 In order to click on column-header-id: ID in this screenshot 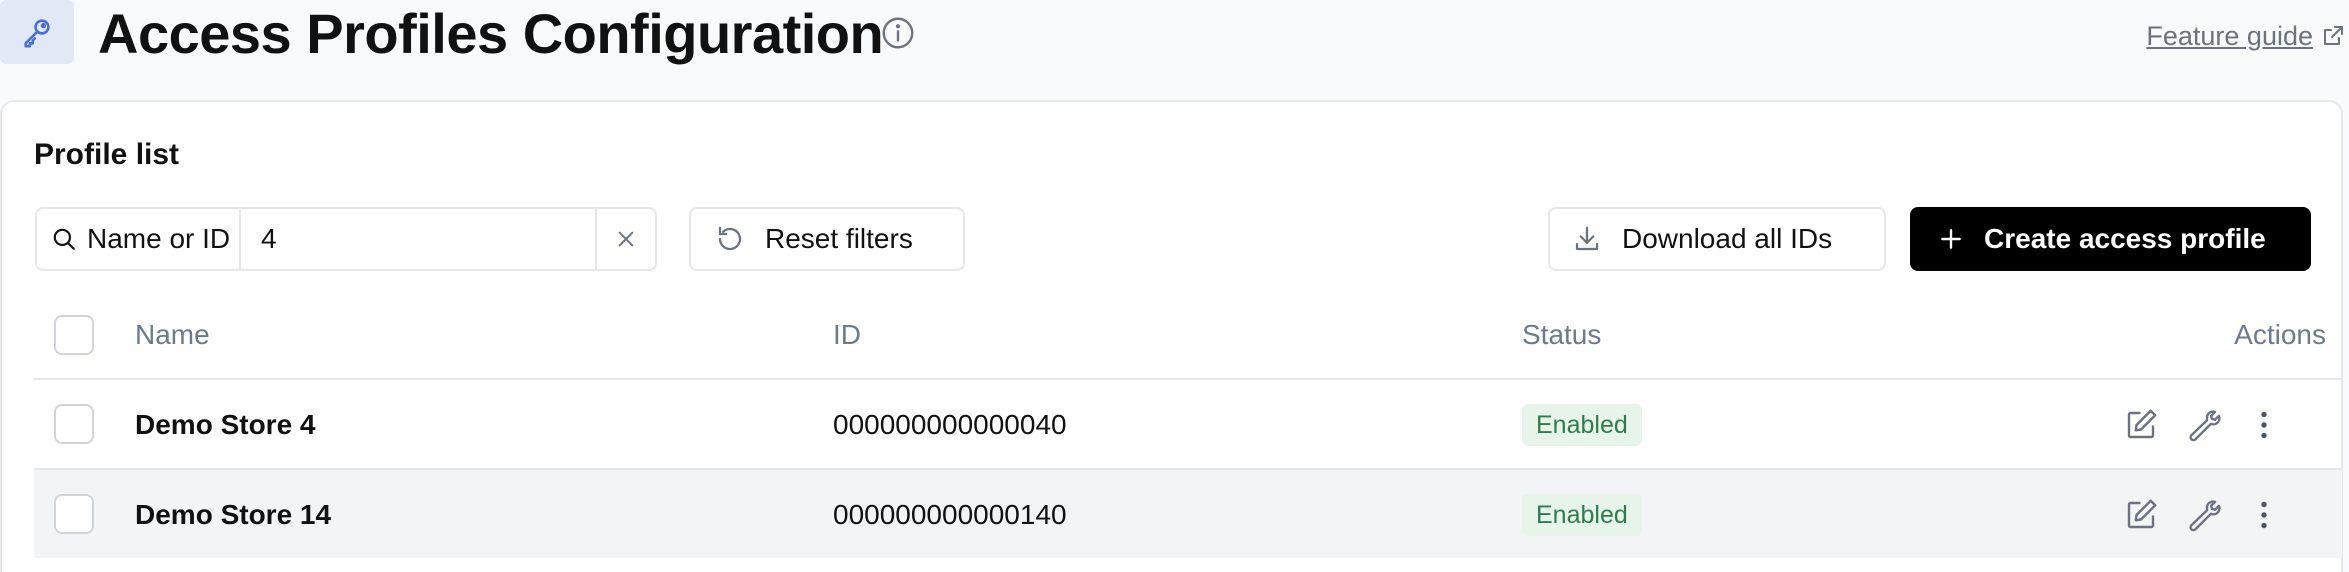, I will do `click(847, 335)`.